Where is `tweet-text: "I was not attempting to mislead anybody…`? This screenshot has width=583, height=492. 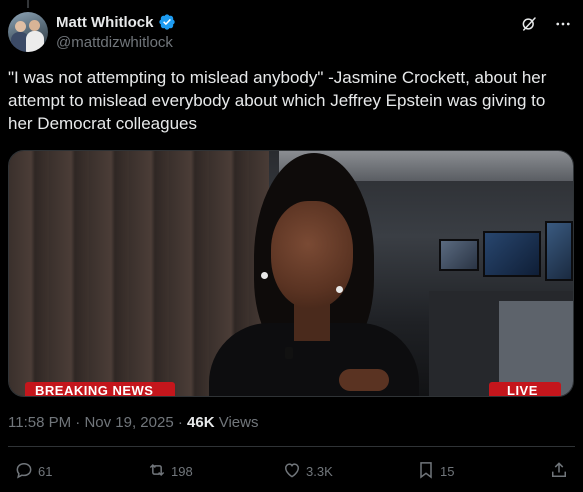
tweet-text: "I was not attempting to mislead anybody… is located at coordinates (277, 100).